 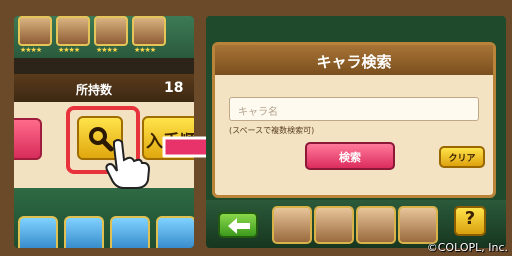 I want to click on dialog-header: キャラ検索, so click(x=354, y=60).